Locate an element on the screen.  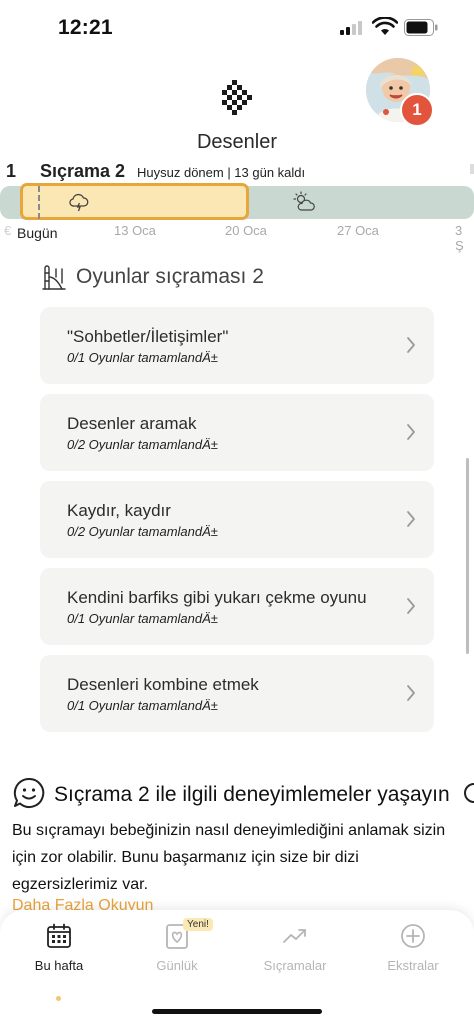
game-card-title: Kendini barfiks gibi yukarı çekme oyunu is located at coordinates (217, 597).